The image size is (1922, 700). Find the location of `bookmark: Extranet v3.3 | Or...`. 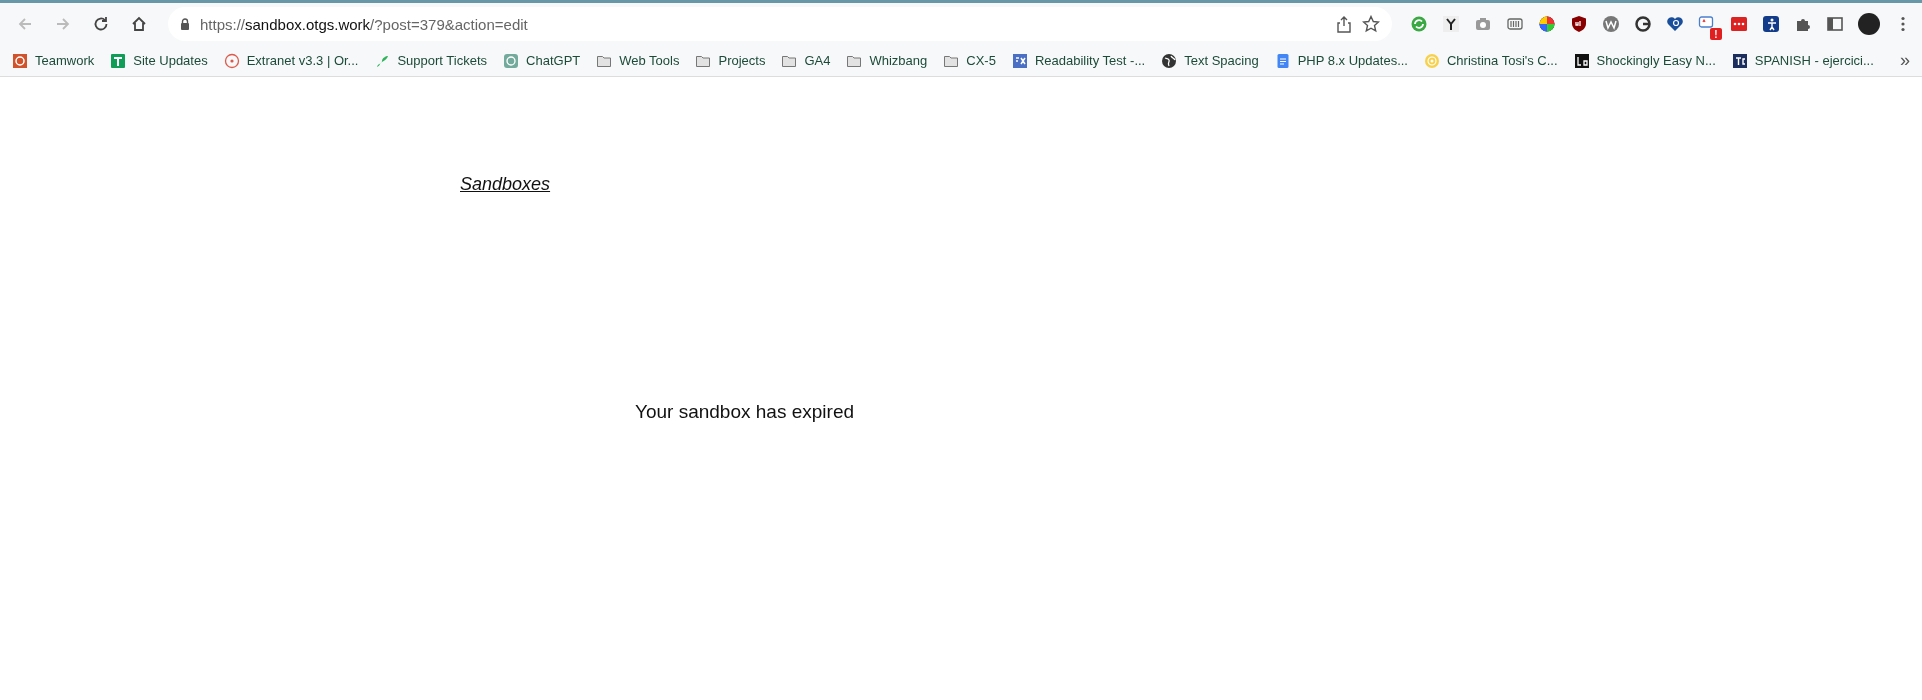

bookmark: Extranet v3.3 | Or... is located at coordinates (291, 60).